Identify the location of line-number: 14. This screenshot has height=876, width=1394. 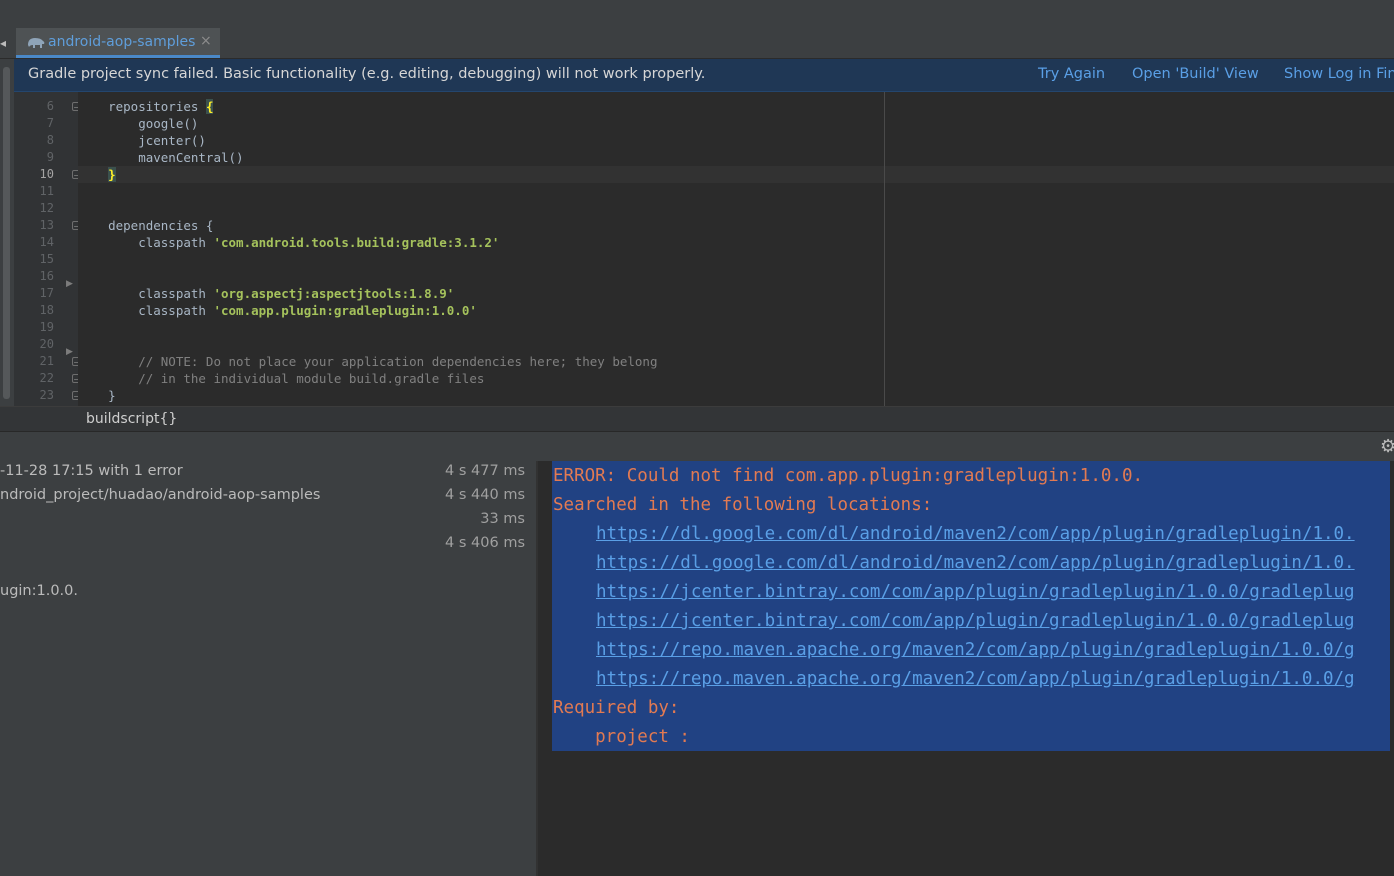
(46, 242).